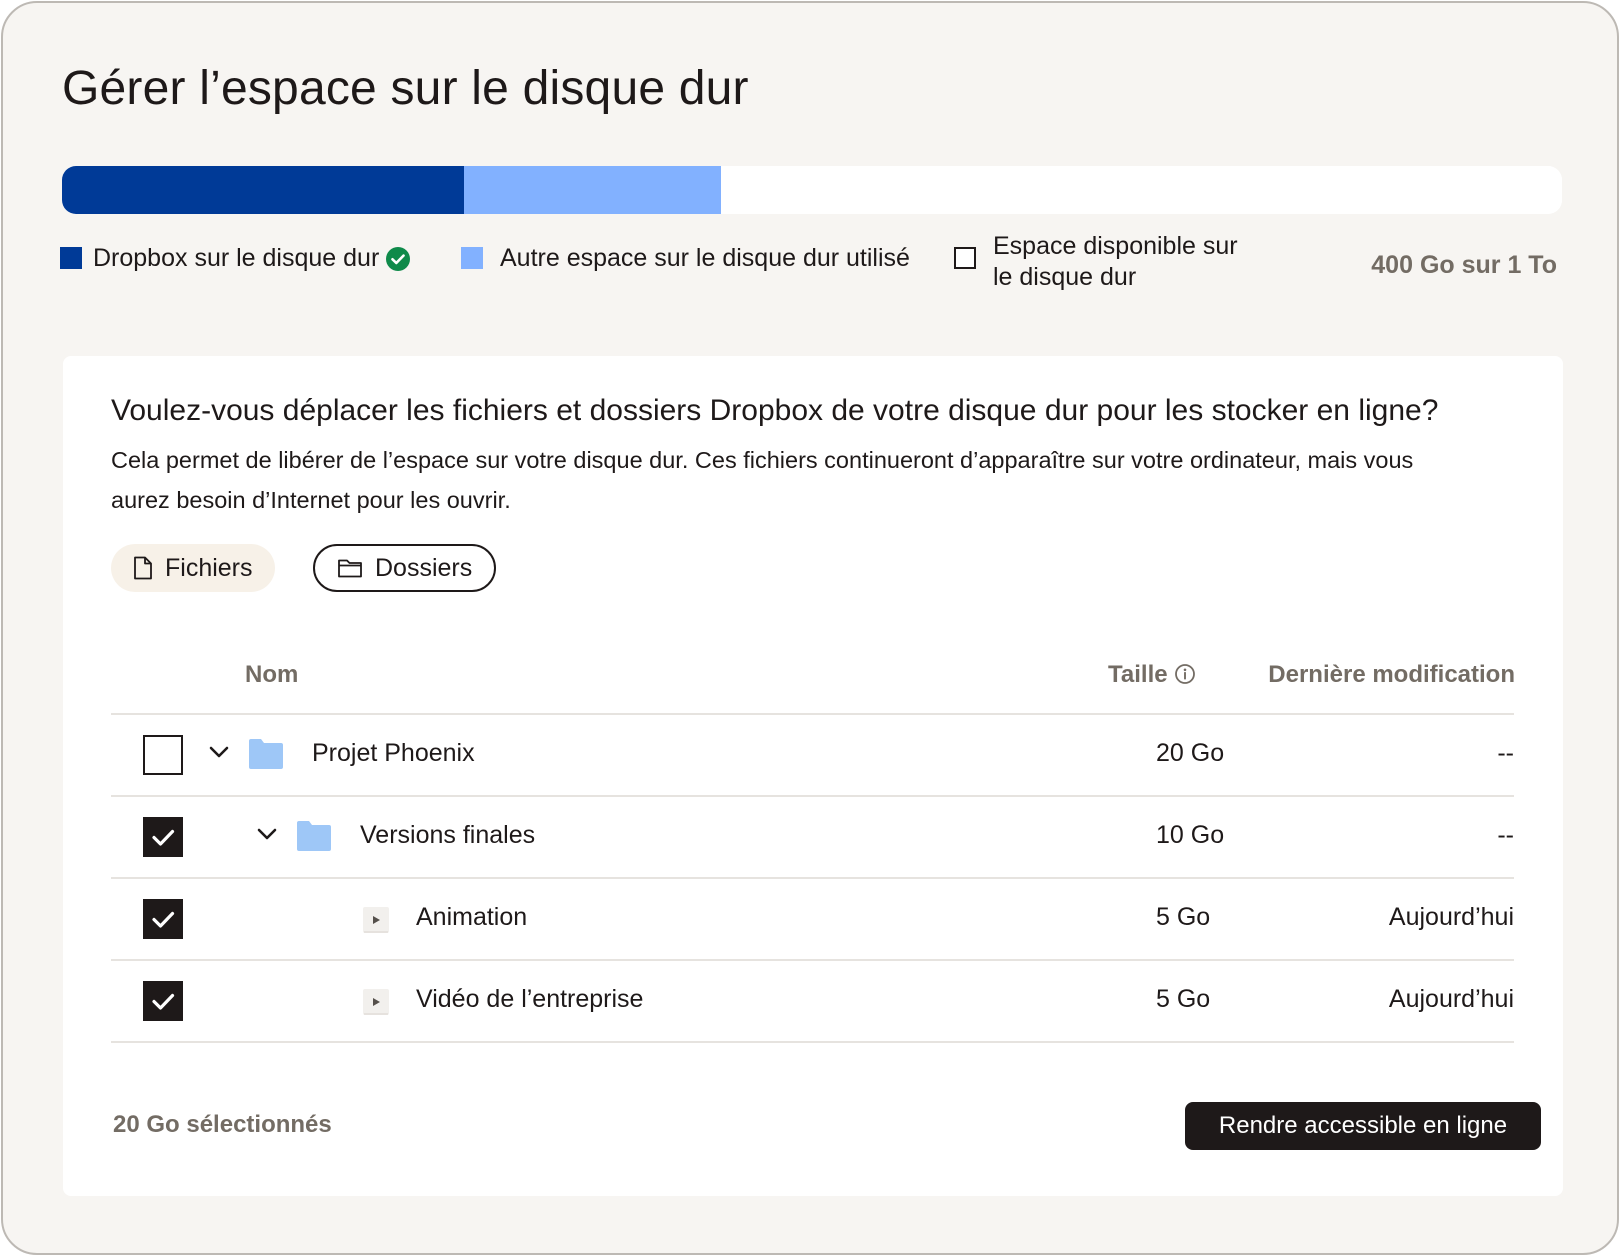 This screenshot has height=1258, width=1622. Describe the element at coordinates (1115, 246) in the screenshot. I see `legend-label-free-line1: Espace disponible sur` at that location.